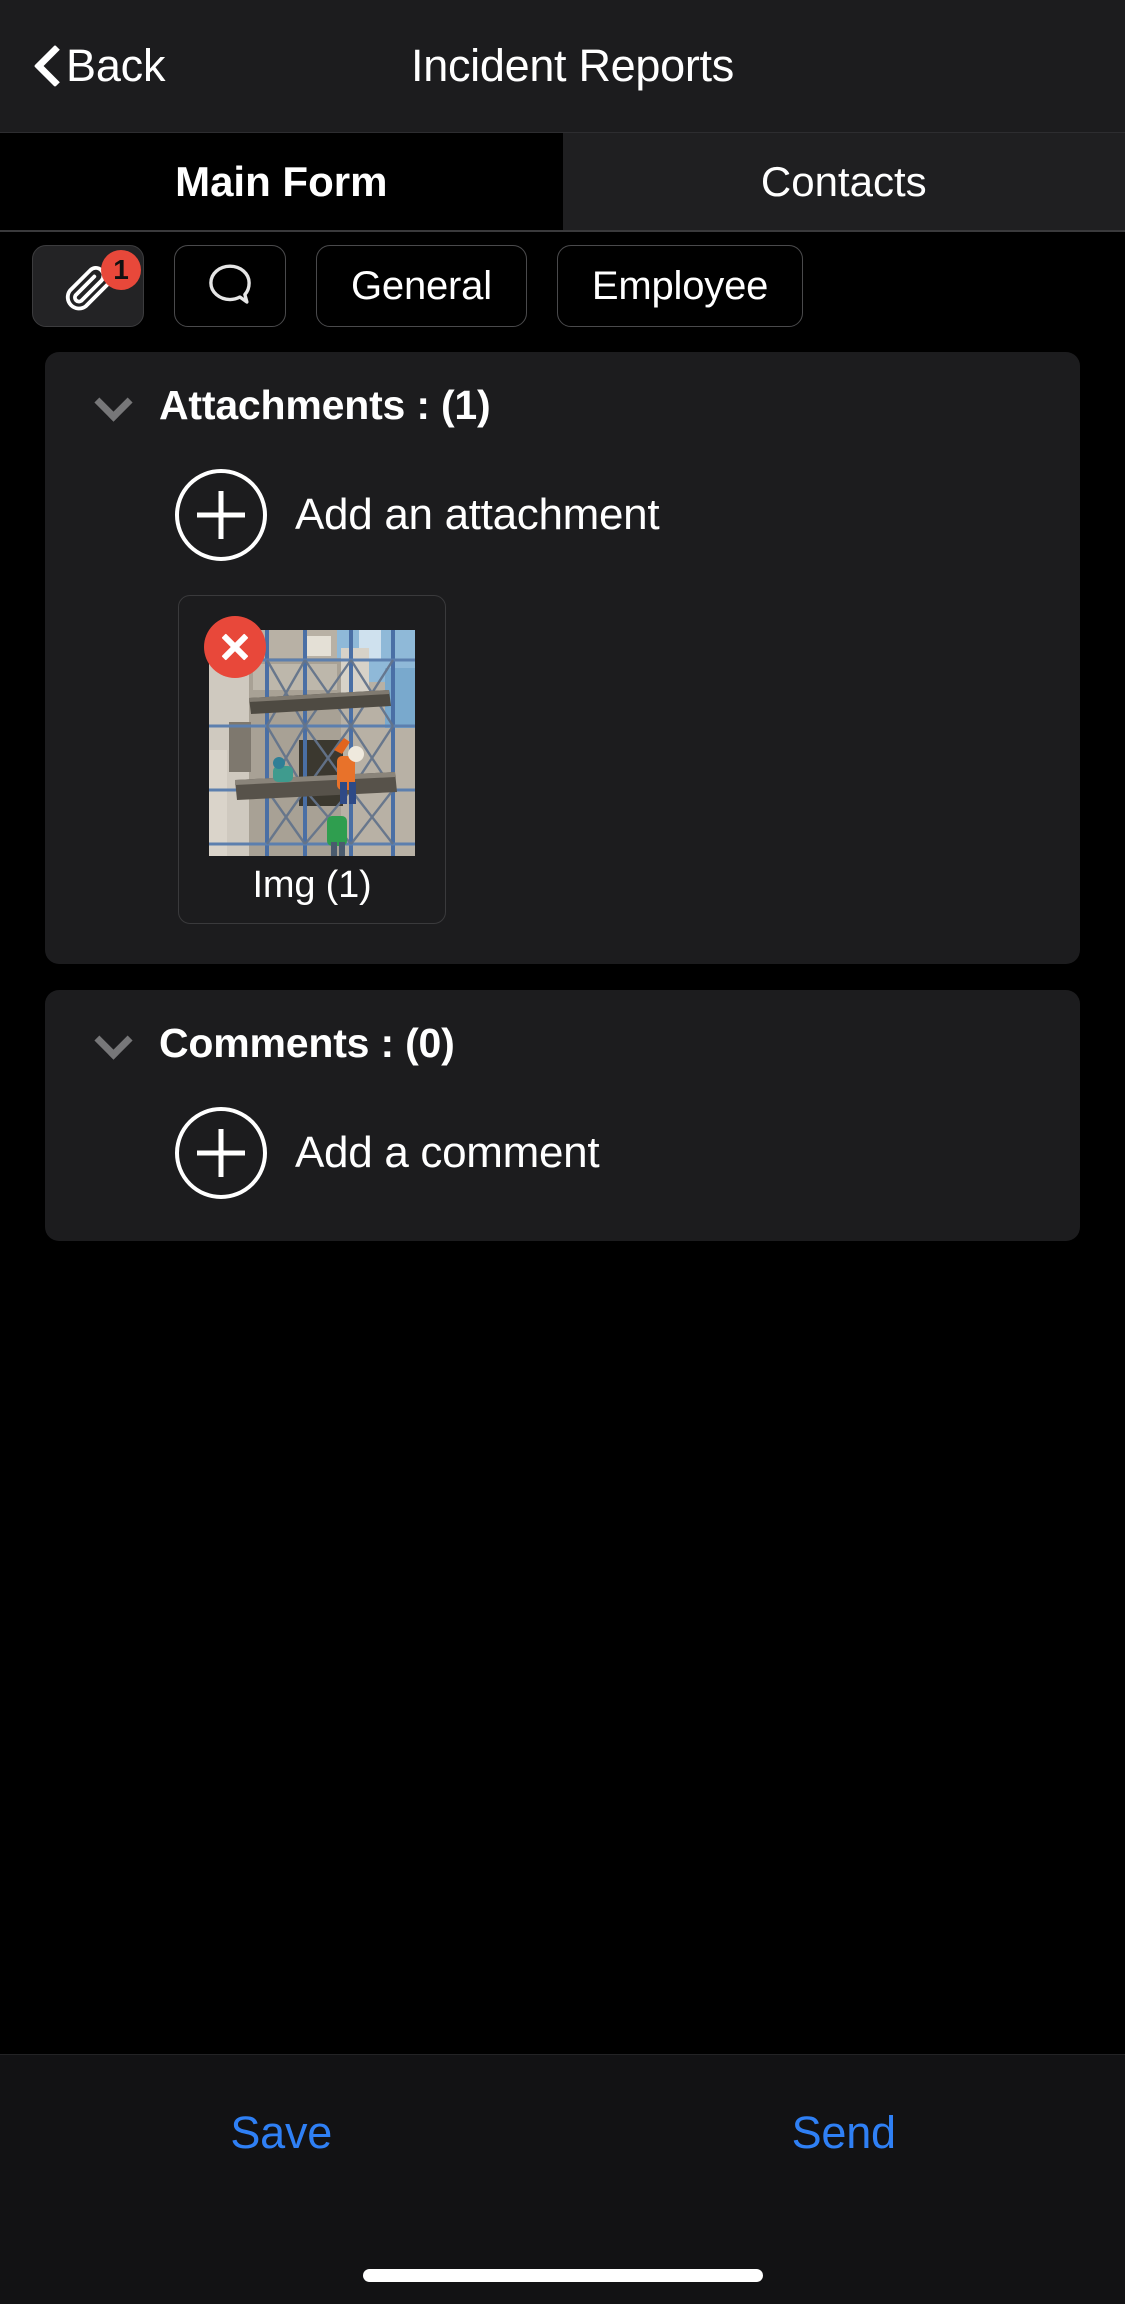 Image resolution: width=1125 pixels, height=2304 pixels. I want to click on add-attachment-button: Add an attachment, so click(562, 515).